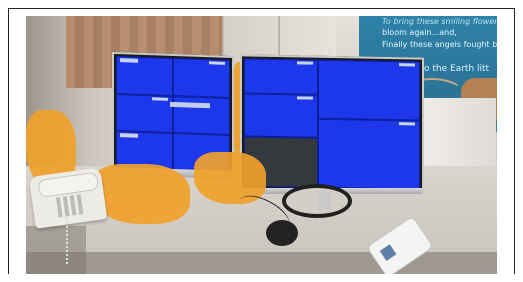 The width and height of the screenshot is (523, 282). What do you see at coordinates (439, 44) in the screenshot?
I see `banner-line-3: Finally these angels fought b` at bounding box center [439, 44].